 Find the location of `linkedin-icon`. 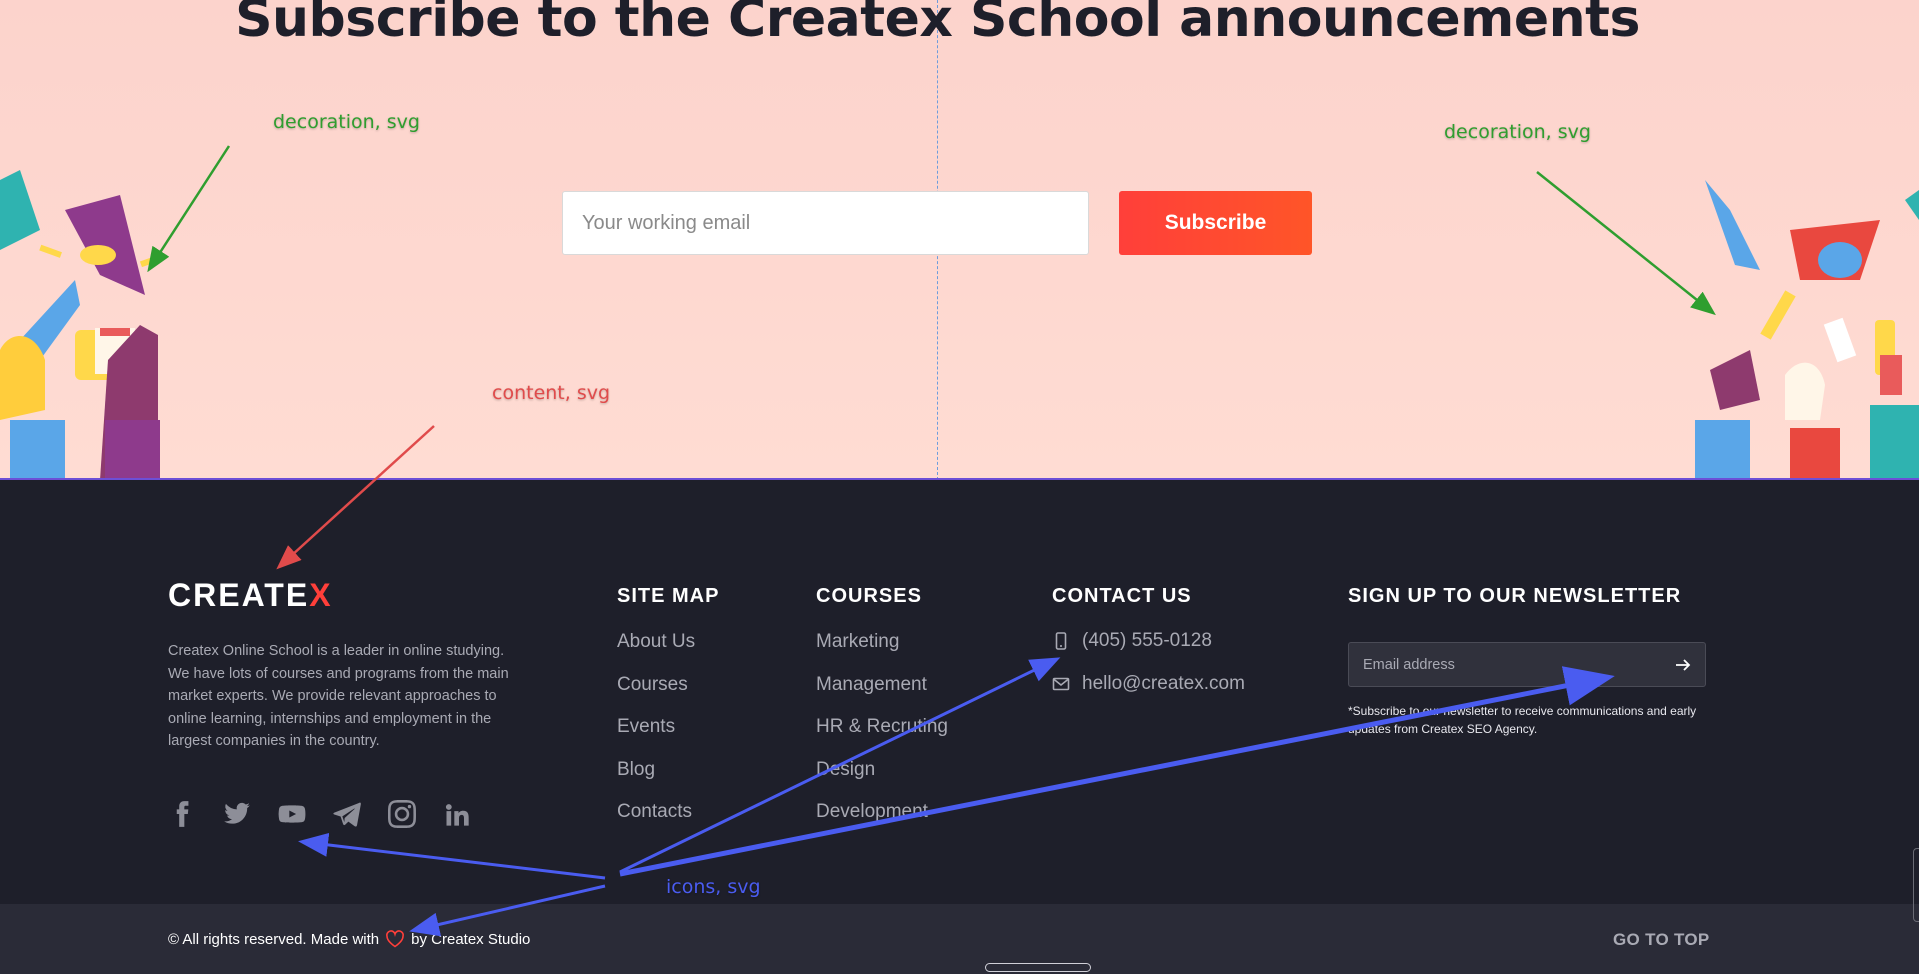

linkedin-icon is located at coordinates (470, 814).